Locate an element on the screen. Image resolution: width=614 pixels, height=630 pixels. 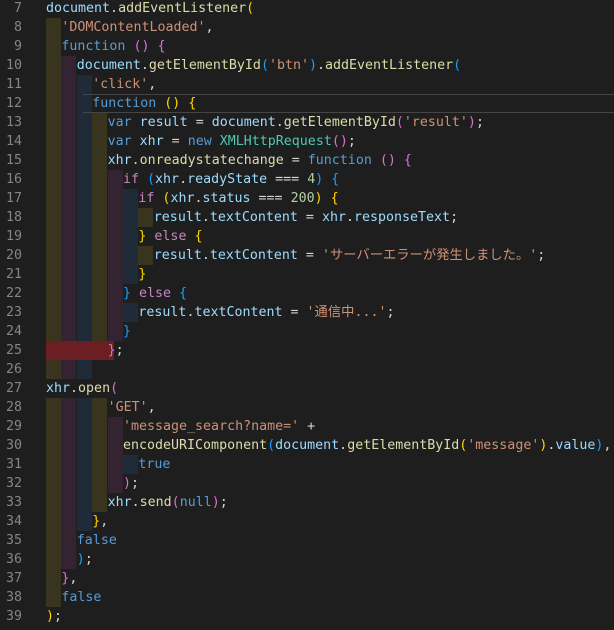
code-line: 17 if (xhr.status === 200) { is located at coordinates (307, 198).